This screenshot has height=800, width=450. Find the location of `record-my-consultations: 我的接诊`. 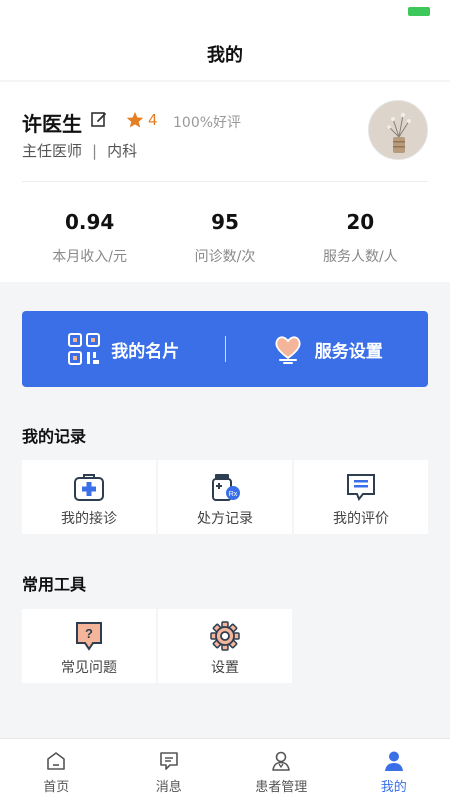

record-my-consultations: 我的接诊 is located at coordinates (89, 497).